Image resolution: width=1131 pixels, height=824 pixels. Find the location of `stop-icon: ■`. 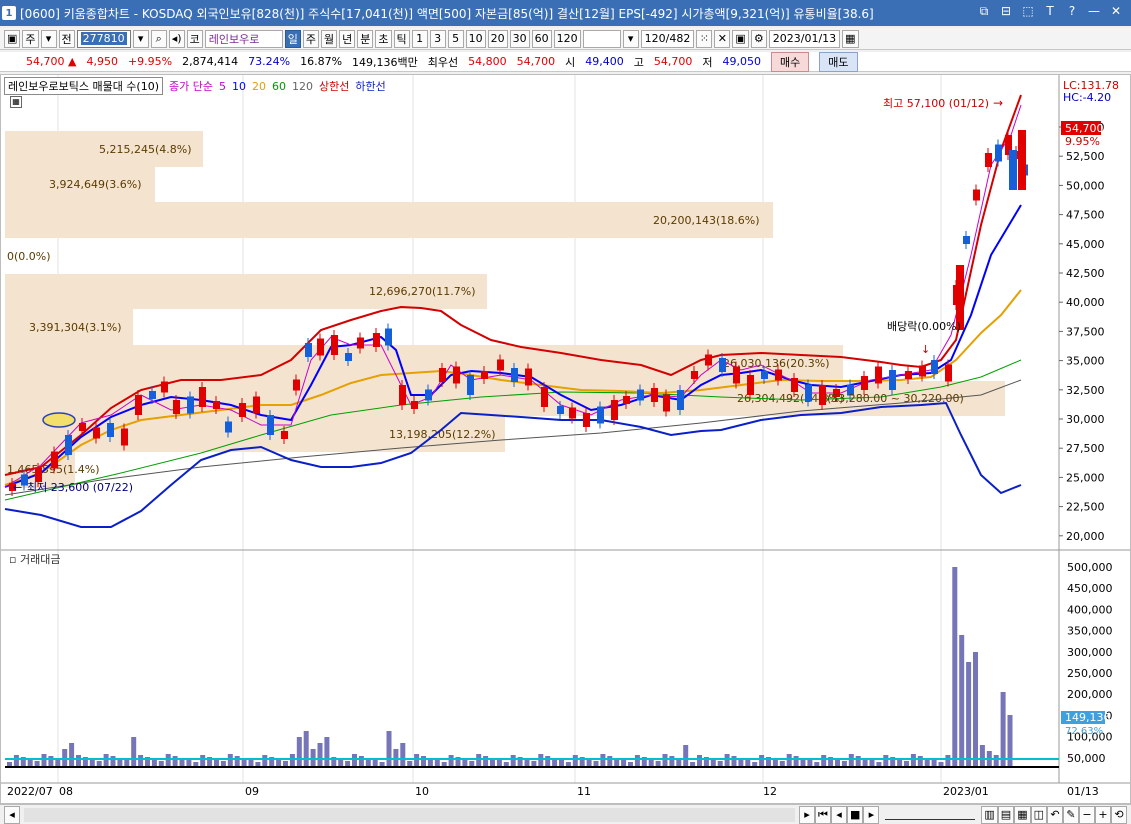

stop-icon: ■ is located at coordinates (855, 814).